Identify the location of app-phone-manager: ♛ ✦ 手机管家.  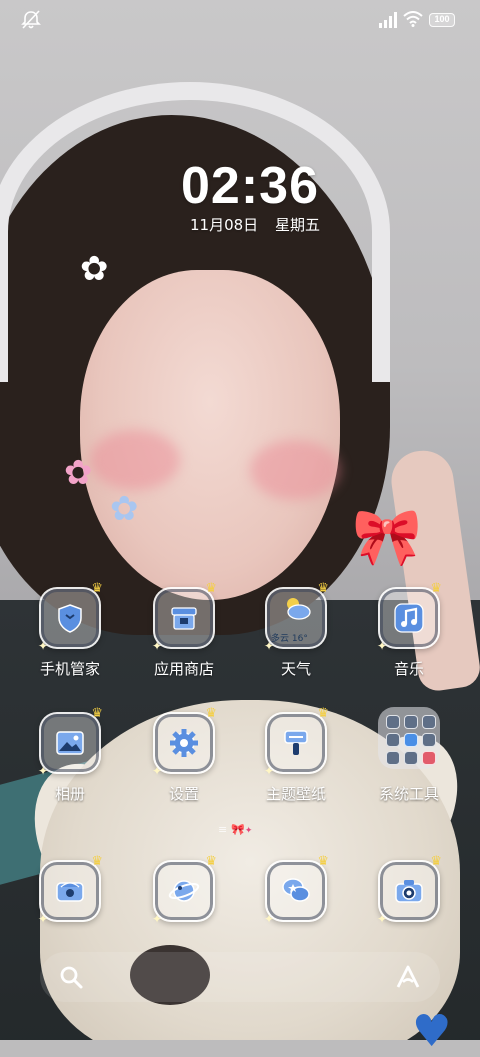
(70, 630).